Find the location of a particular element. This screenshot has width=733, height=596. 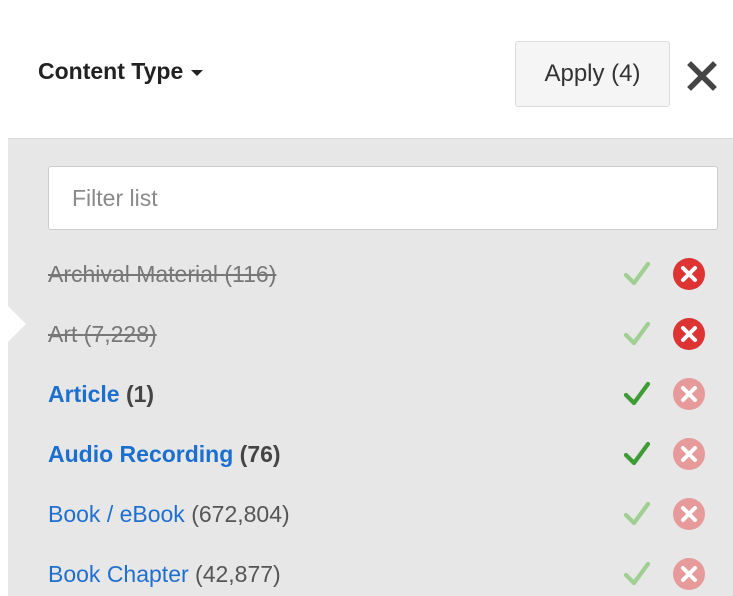

list-item-name: Archival Material is located at coordinates (133, 273).